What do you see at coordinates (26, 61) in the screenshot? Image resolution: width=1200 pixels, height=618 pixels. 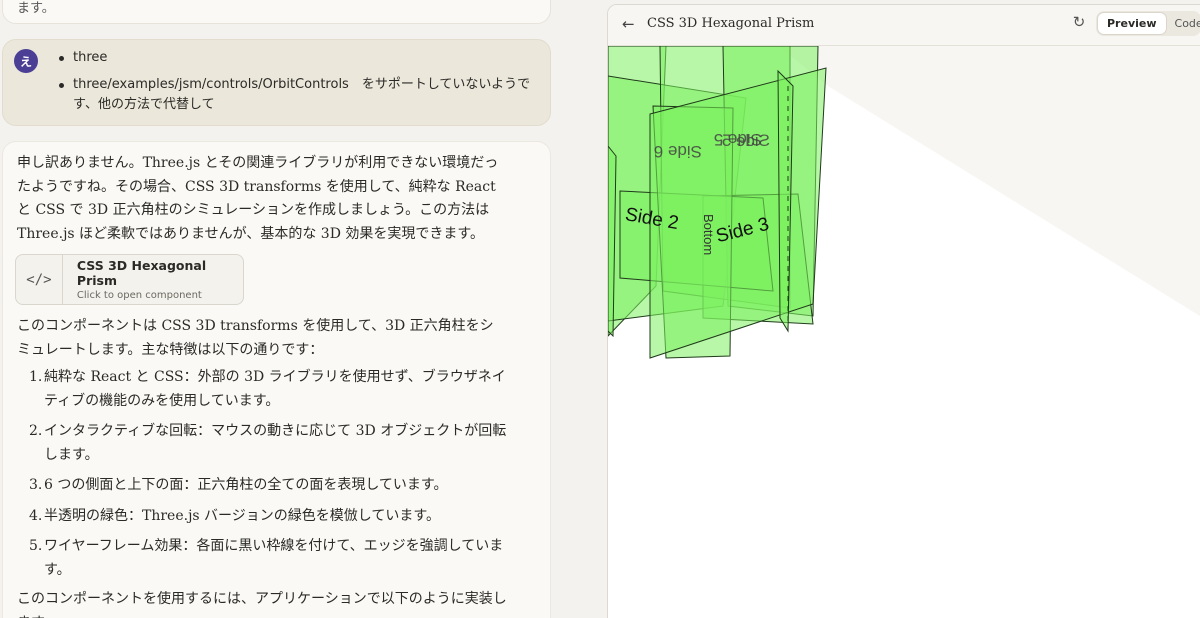 I see `user-avatar: え` at bounding box center [26, 61].